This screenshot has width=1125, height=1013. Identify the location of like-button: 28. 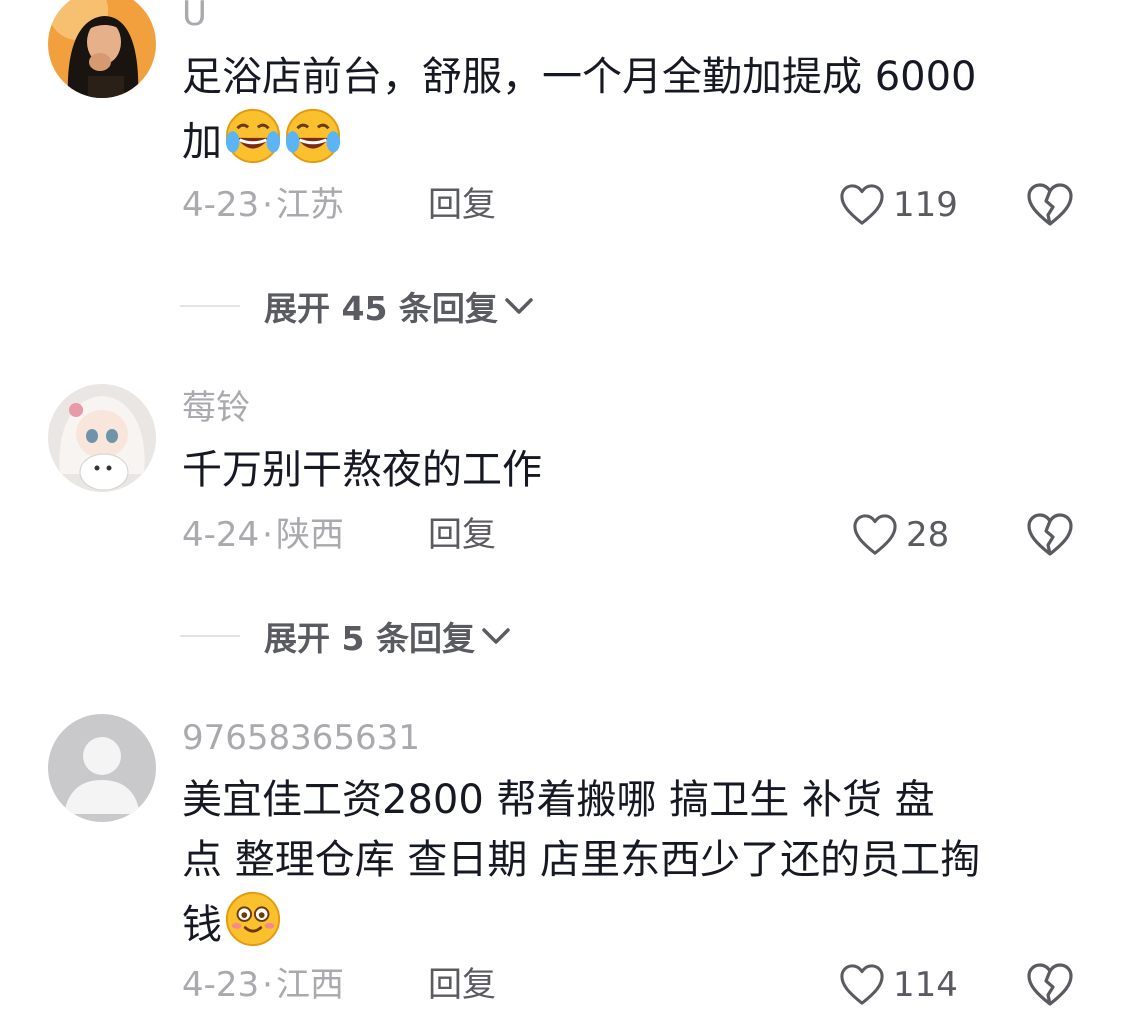
(900, 535).